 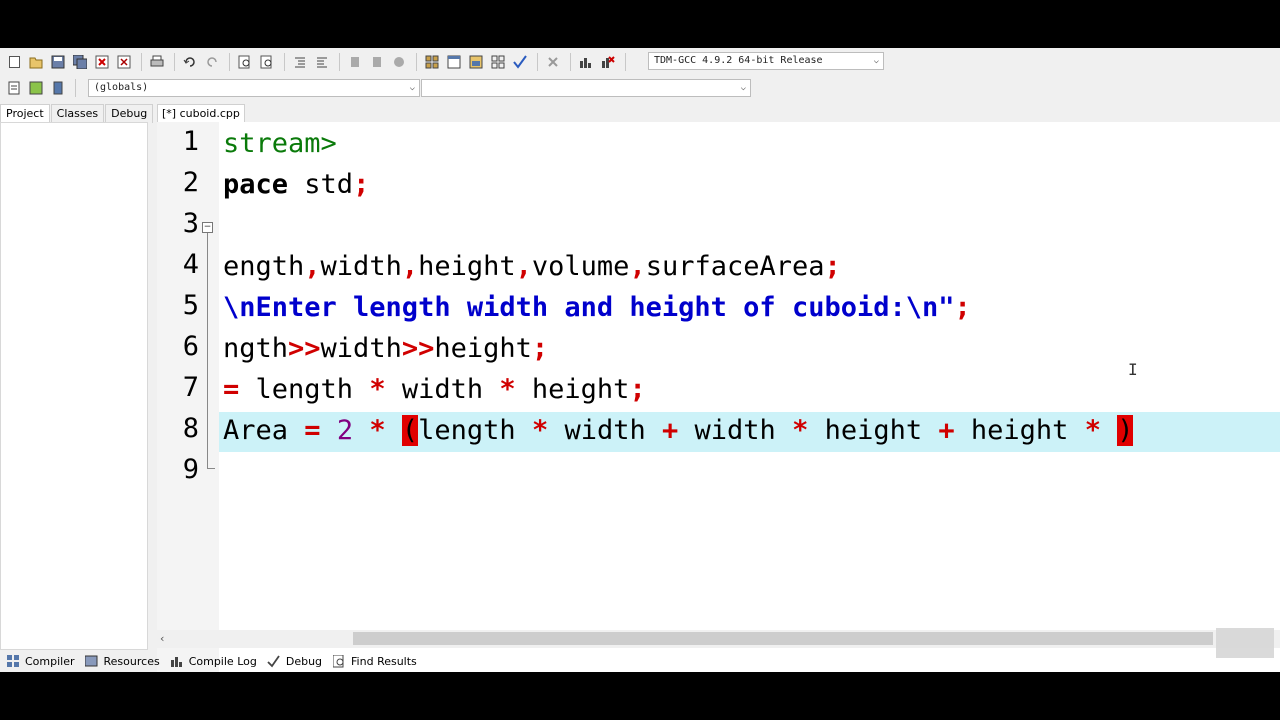 What do you see at coordinates (50, 661) in the screenshot?
I see `tab-label: Compiler` at bounding box center [50, 661].